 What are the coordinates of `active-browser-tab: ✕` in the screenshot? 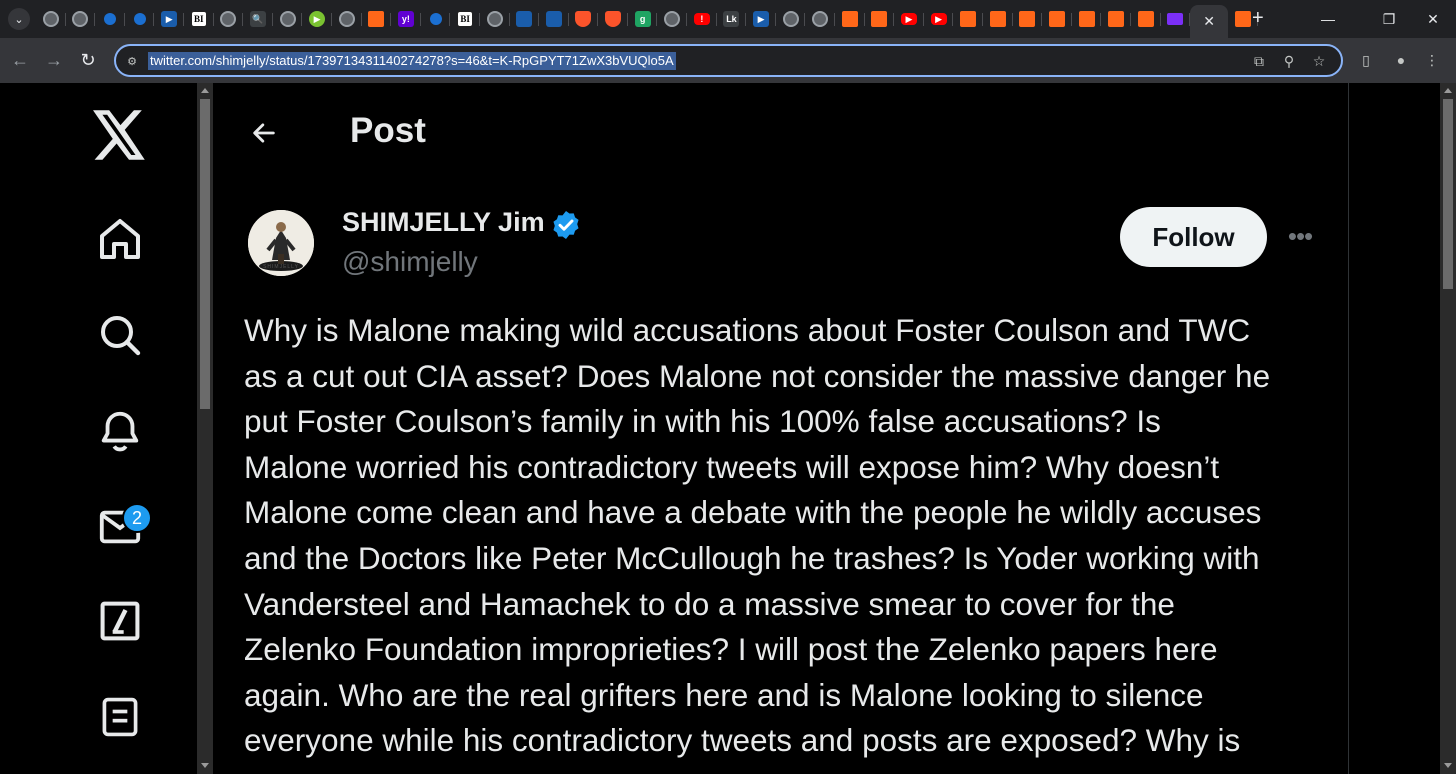 It's located at (1209, 21).